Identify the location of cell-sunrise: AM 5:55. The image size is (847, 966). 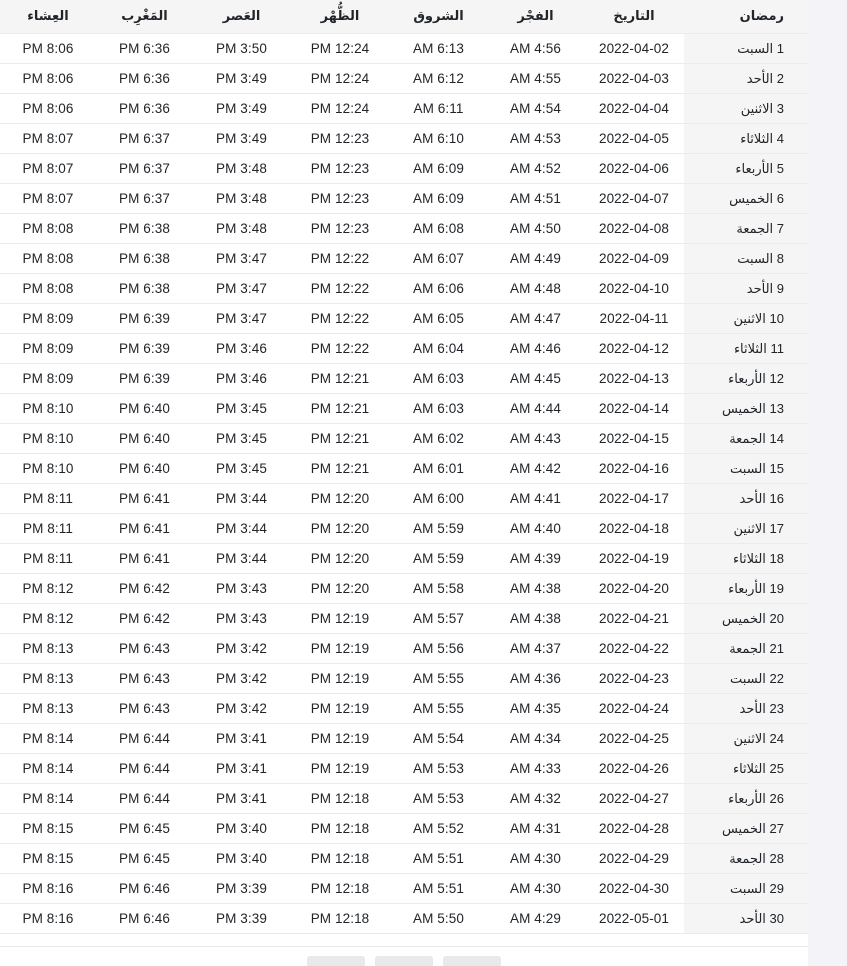
(438, 678).